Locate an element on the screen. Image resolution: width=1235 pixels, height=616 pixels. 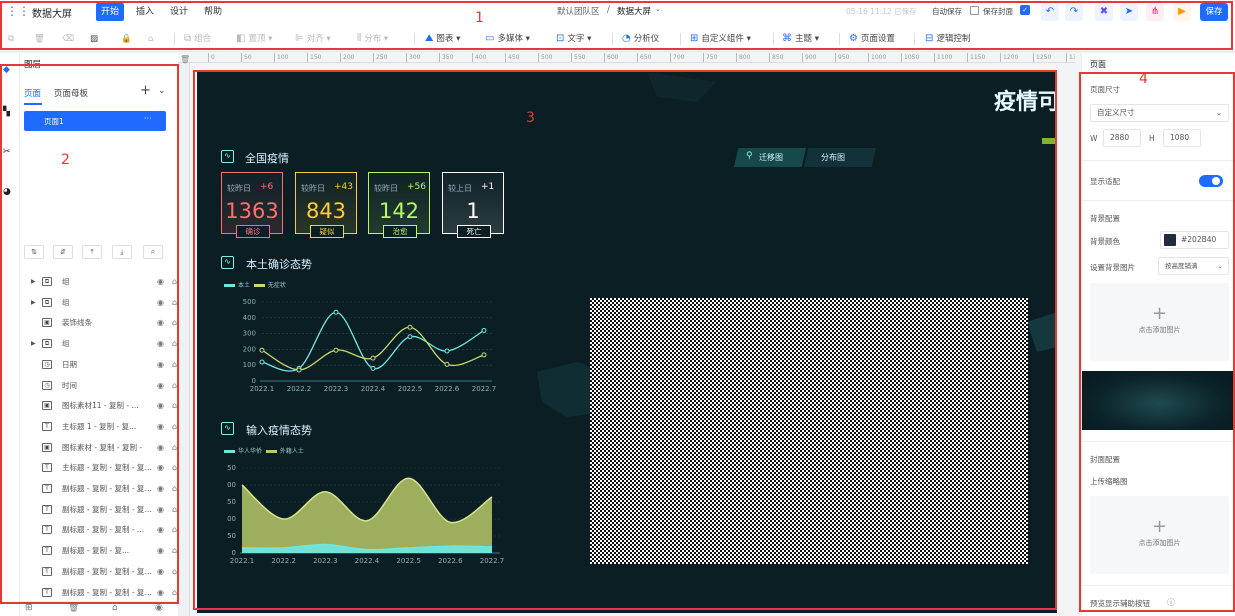
help-icon: ⓘ is located at coordinates (1171, 602).